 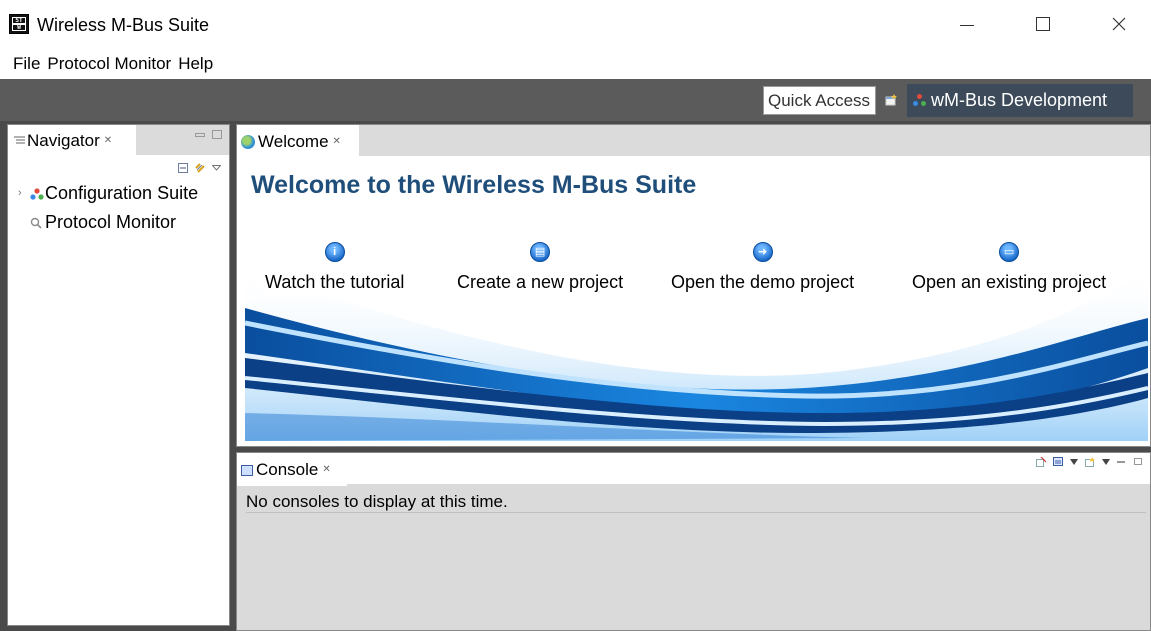 What do you see at coordinates (19, 20) in the screenshot?
I see `logo-text-top: ST` at bounding box center [19, 20].